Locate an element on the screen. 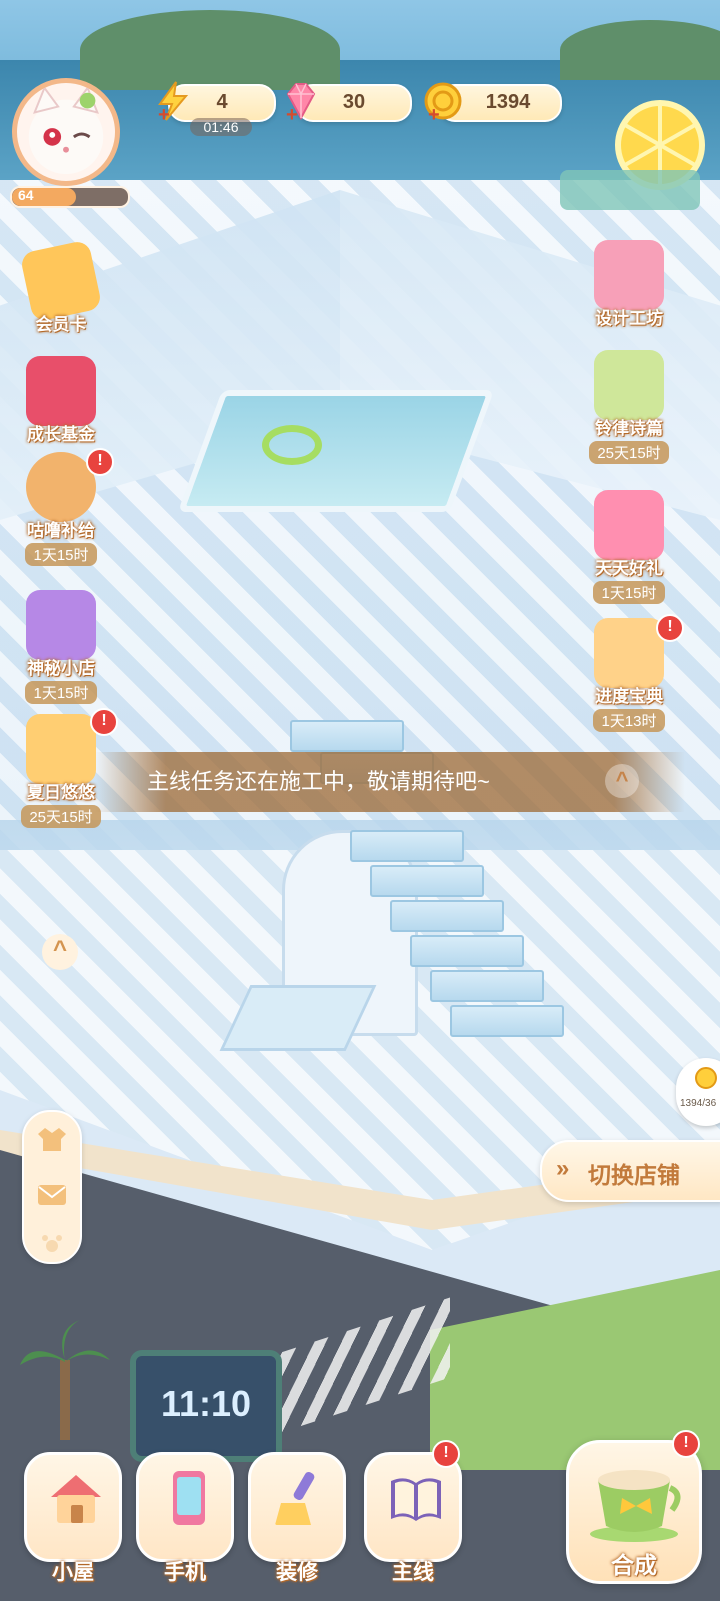  design-workshop-label: 设计工坊 is located at coordinates (629, 318).